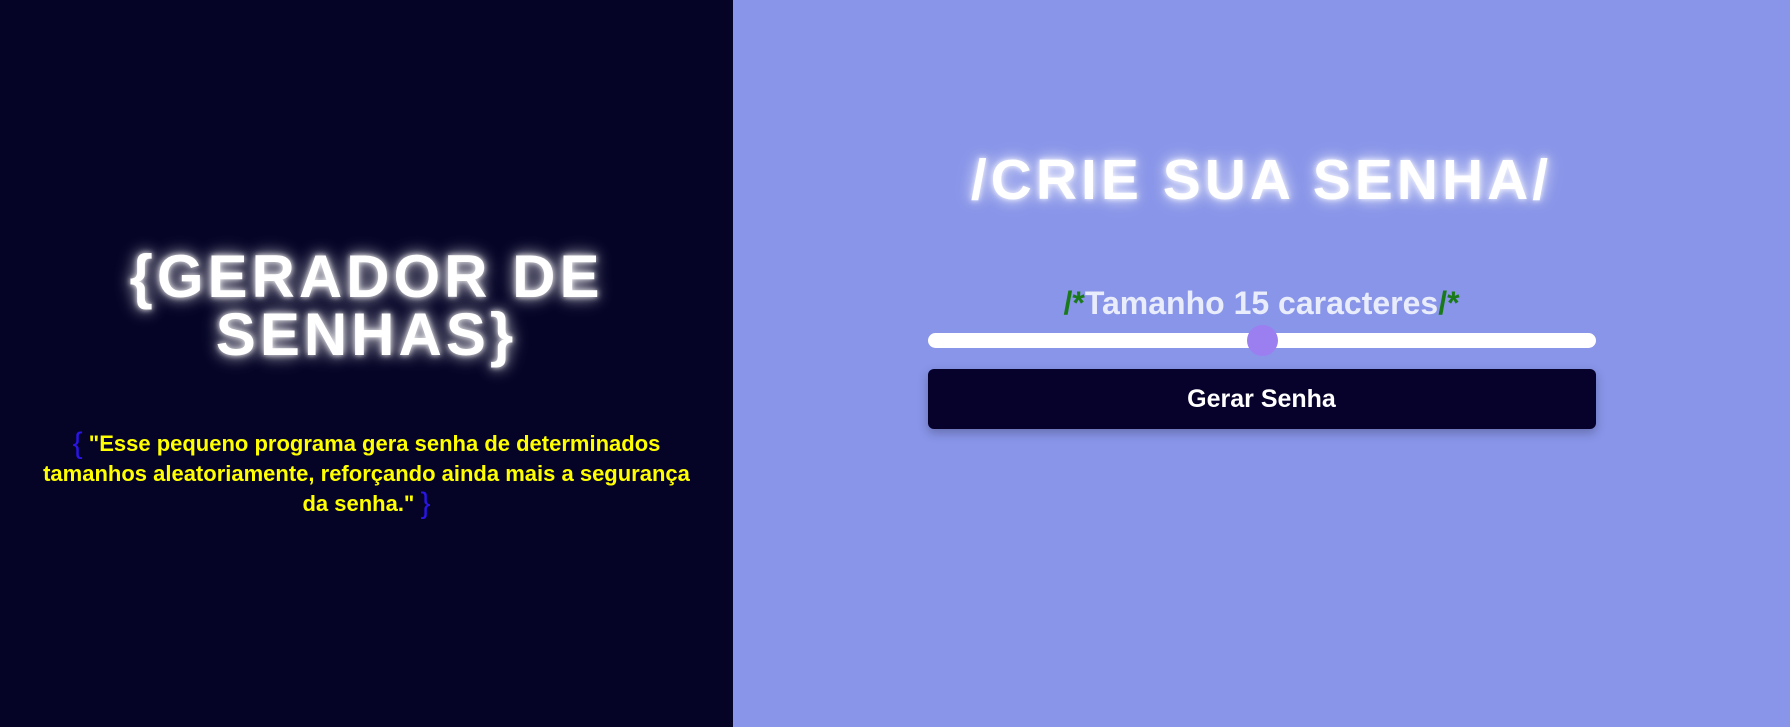 This screenshot has width=1790, height=727. I want to click on slider-thumb, so click(1262, 340).